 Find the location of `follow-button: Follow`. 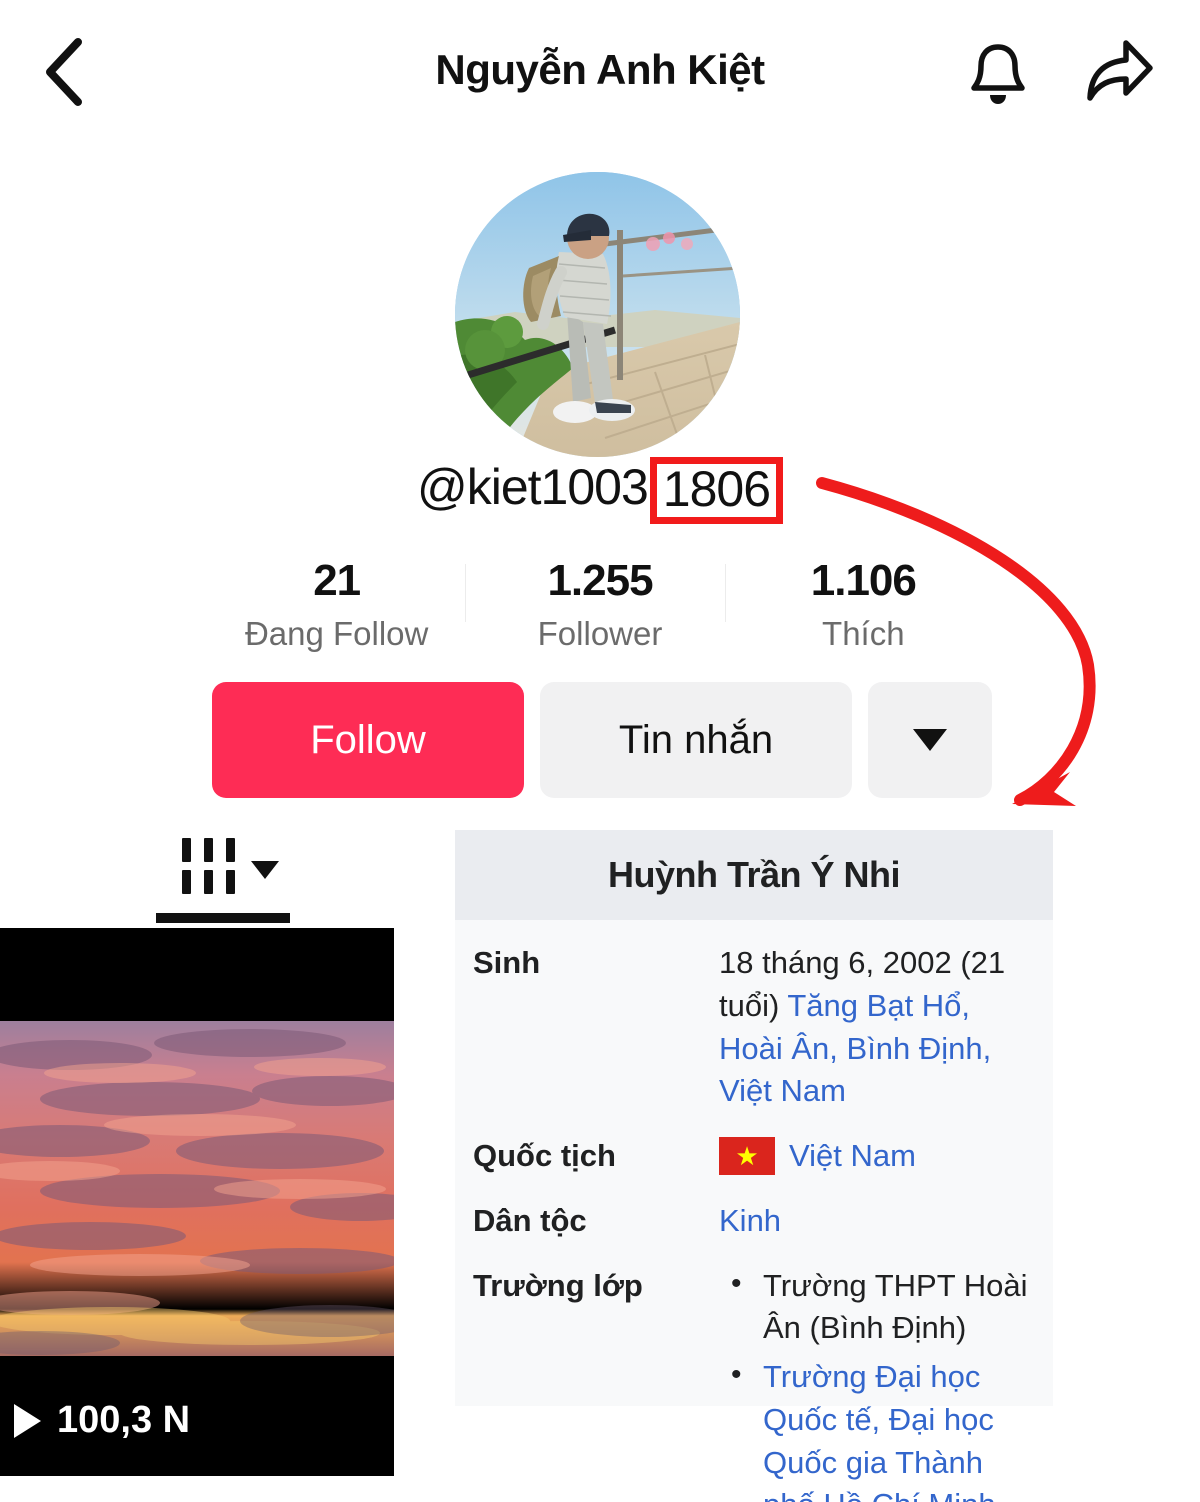

follow-button: Follow is located at coordinates (368, 740).